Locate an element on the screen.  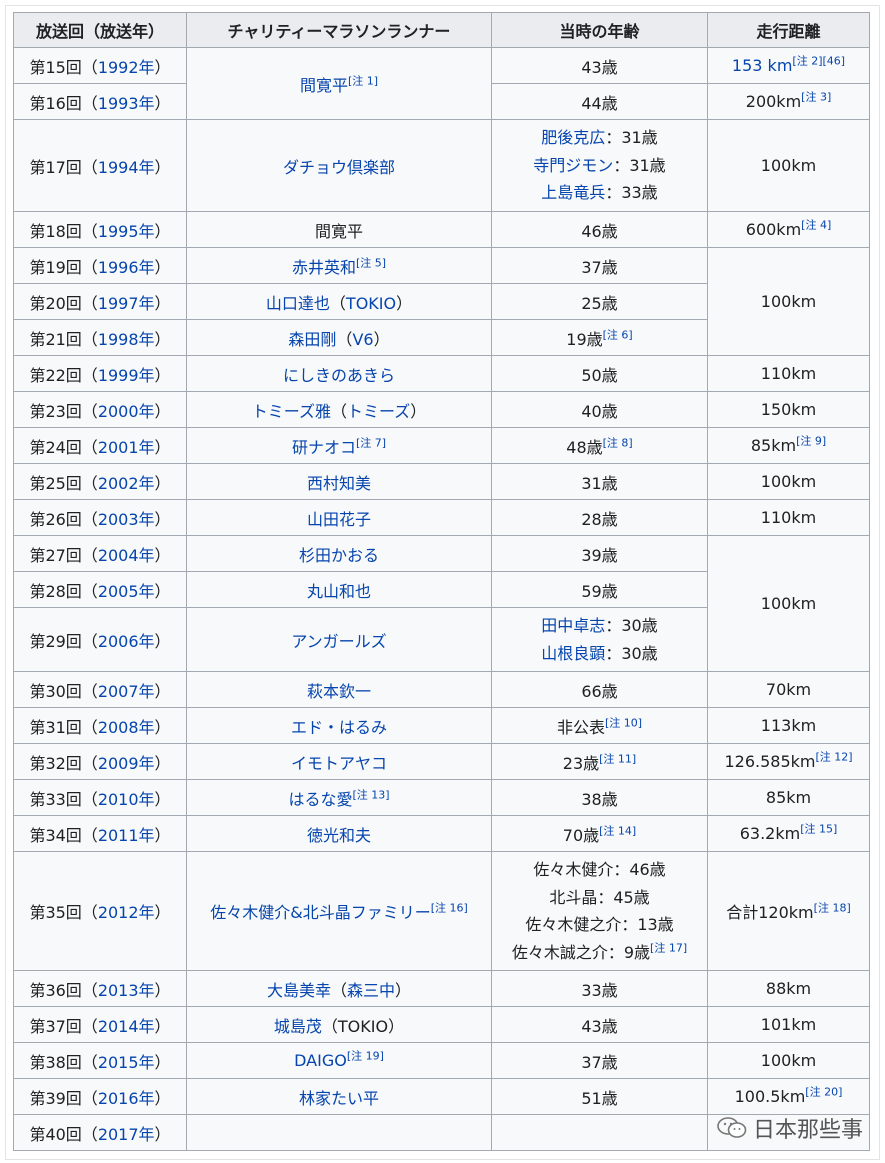
runner-text: 徳光和夫 is located at coordinates (339, 835).